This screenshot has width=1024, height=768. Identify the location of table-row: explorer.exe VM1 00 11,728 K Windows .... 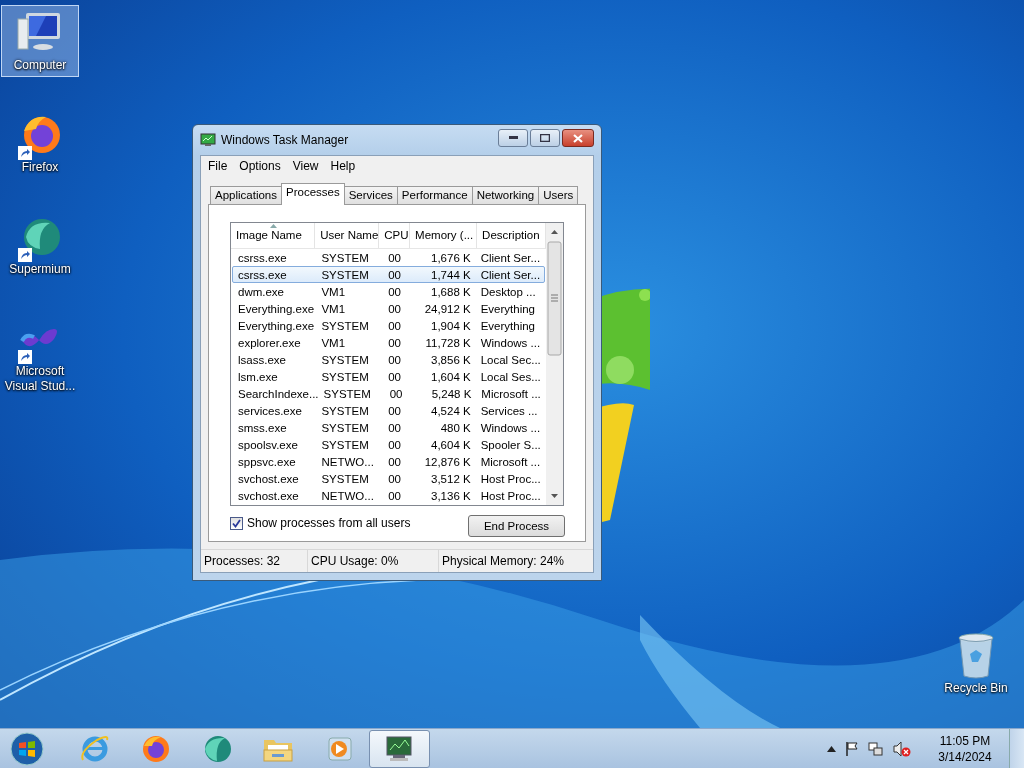
(388, 342).